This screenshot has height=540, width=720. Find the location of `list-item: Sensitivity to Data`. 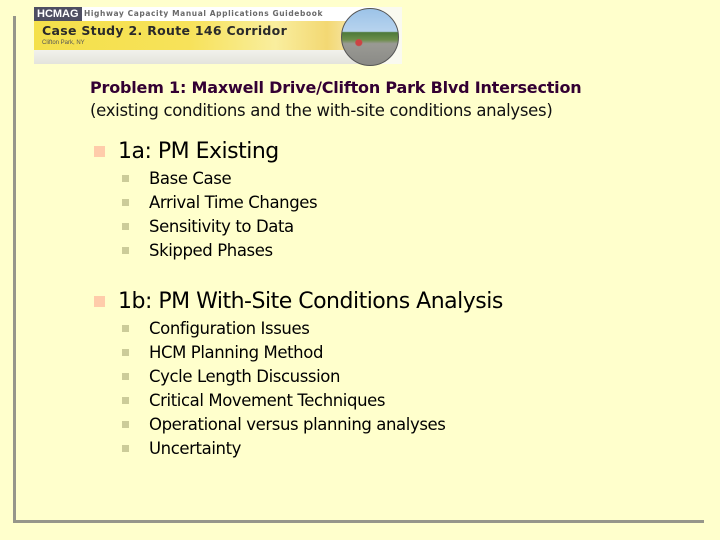

list-item: Sensitivity to Data is located at coordinates (219, 226).